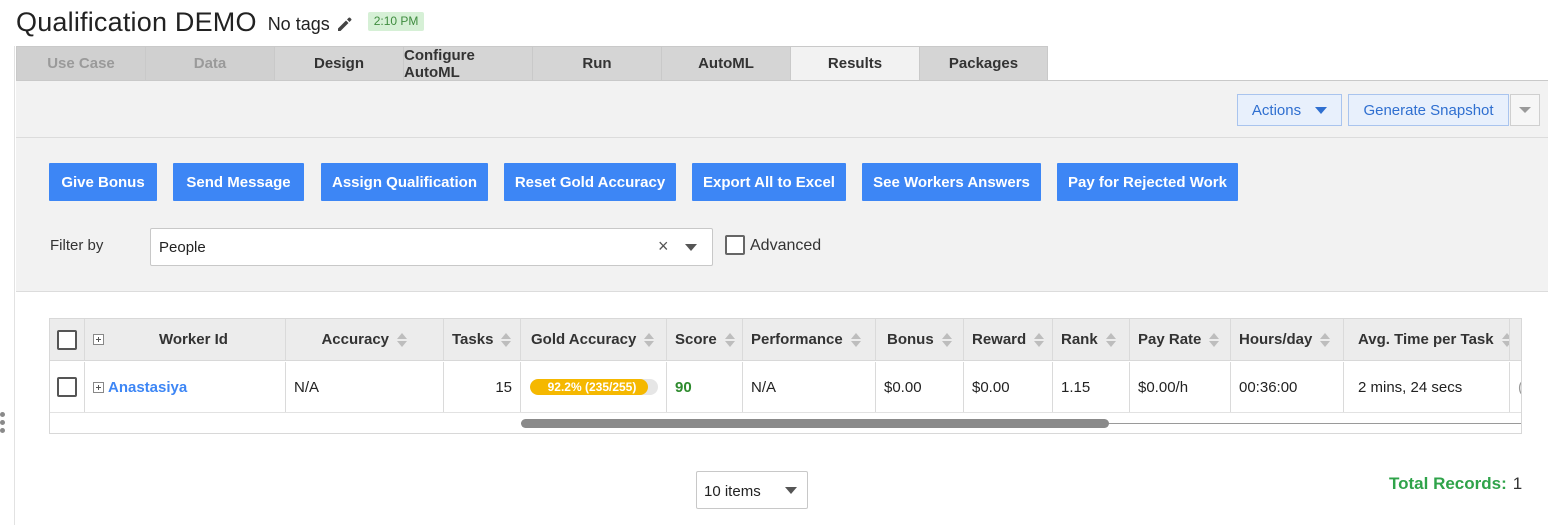 The image size is (1548, 525). Describe the element at coordinates (785, 246) in the screenshot. I see `advanced-label: Advanced` at that location.